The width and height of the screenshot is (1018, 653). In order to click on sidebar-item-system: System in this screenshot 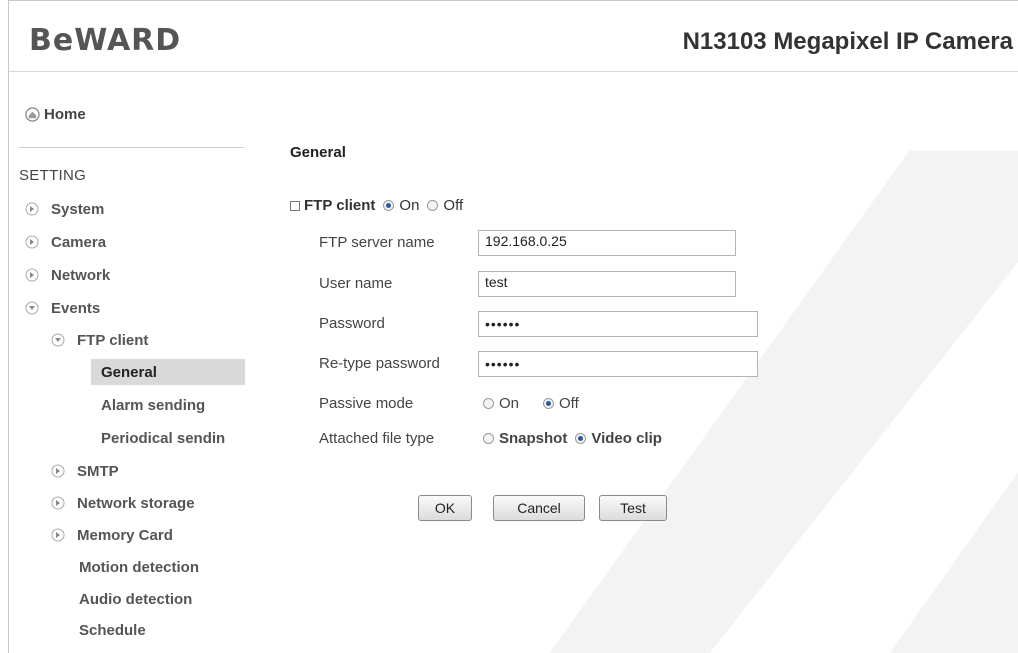, I will do `click(64, 209)`.